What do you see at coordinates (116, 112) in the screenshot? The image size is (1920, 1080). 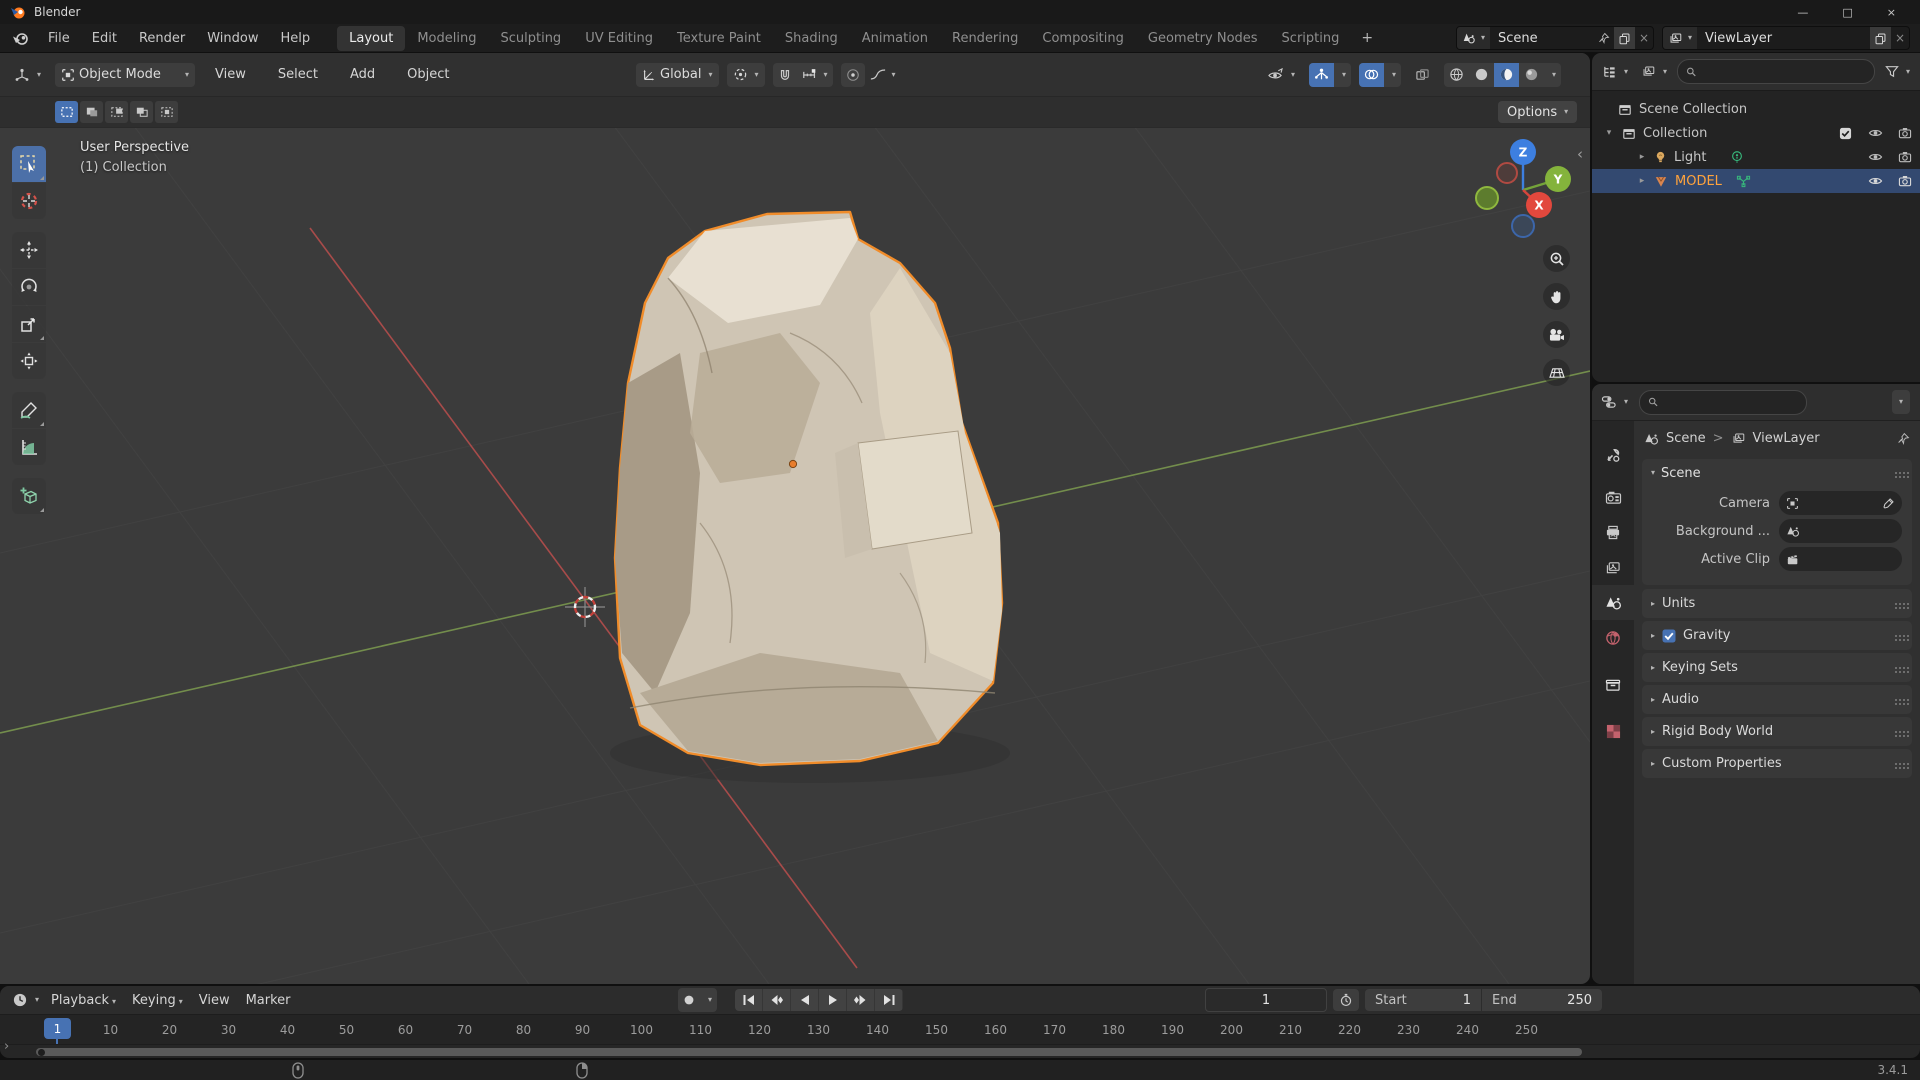 I see `select-mode-subtract` at bounding box center [116, 112].